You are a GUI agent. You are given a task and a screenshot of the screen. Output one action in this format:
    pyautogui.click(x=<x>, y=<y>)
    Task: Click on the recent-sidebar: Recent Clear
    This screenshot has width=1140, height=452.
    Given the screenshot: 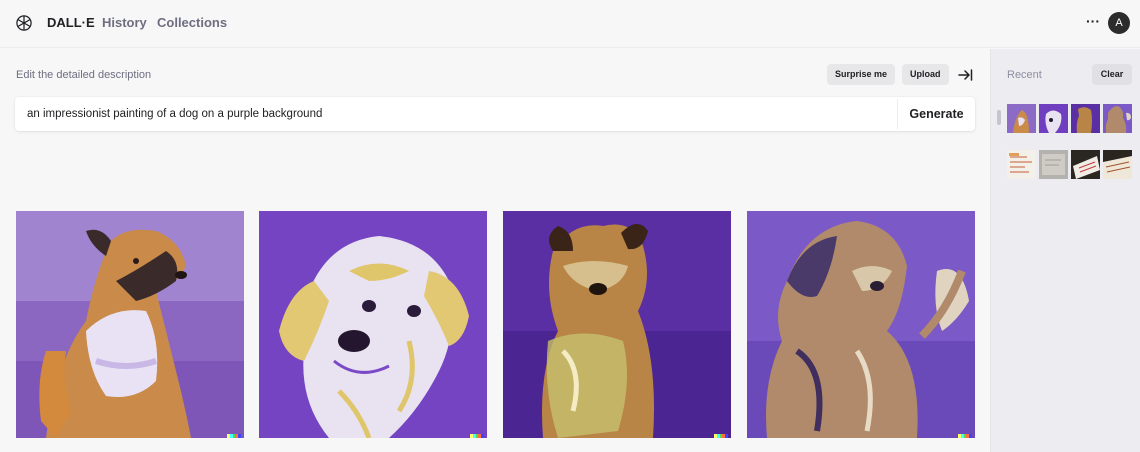 What is the action you would take?
    pyautogui.click(x=1065, y=250)
    